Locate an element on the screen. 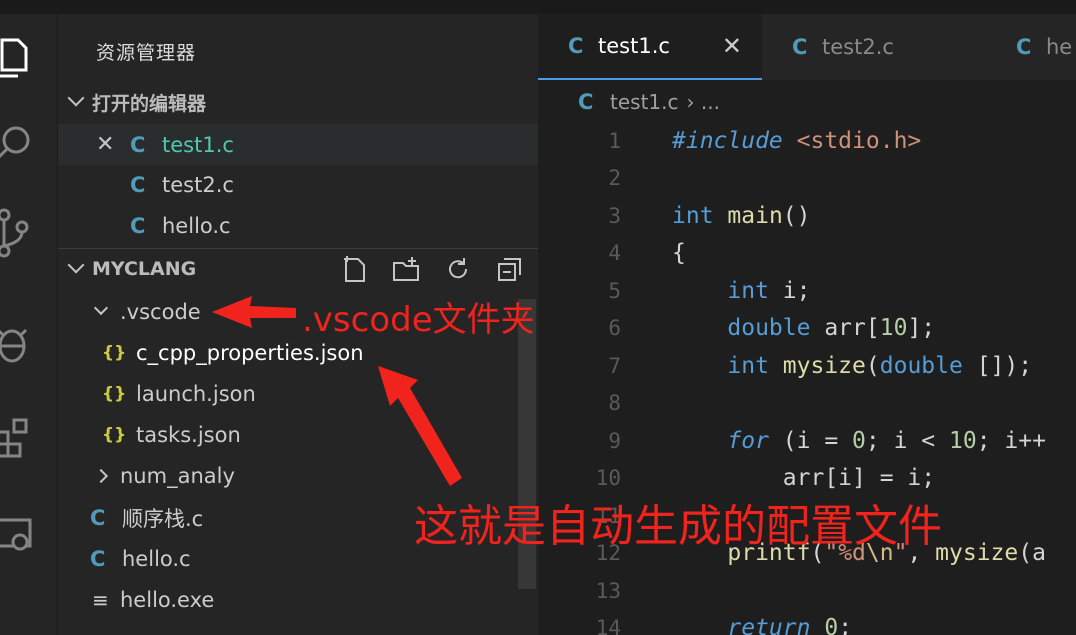 The width and height of the screenshot is (1076, 635). folder-name: num_analy is located at coordinates (177, 475).